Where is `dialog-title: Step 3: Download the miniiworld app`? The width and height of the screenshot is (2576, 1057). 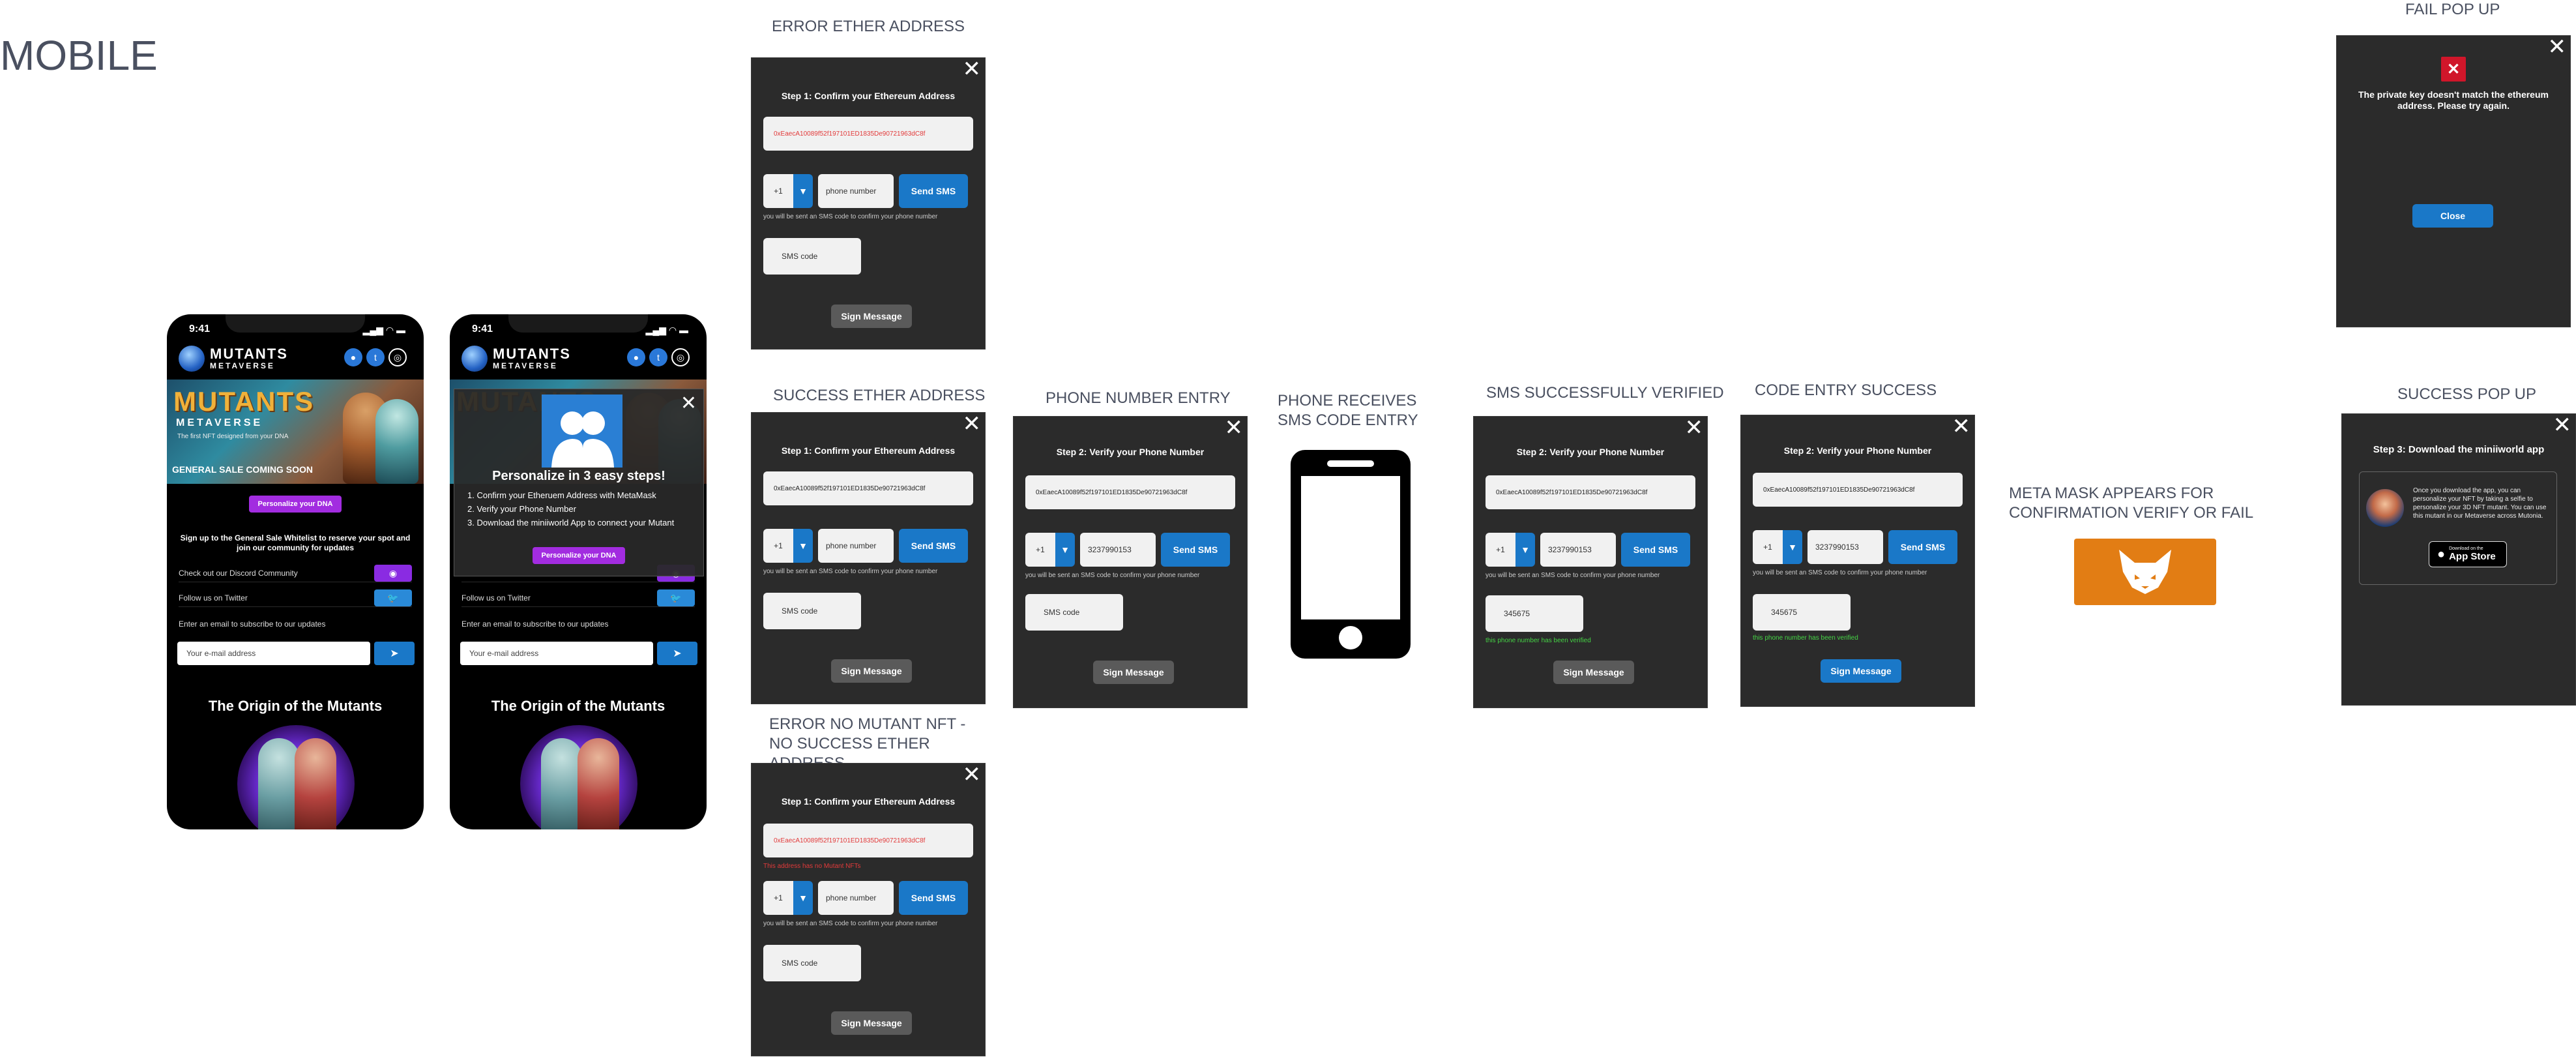
dialog-title: Step 3: Download the miniiworld app is located at coordinates (2459, 449).